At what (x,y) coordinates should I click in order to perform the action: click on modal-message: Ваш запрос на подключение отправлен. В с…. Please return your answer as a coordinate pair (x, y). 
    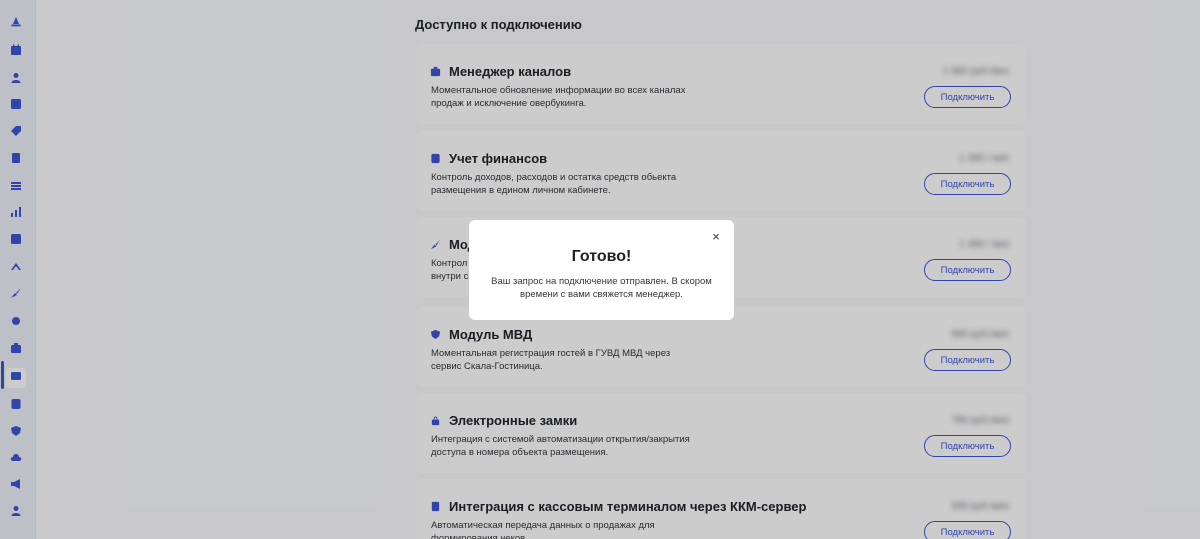
    Looking at the image, I should click on (601, 288).